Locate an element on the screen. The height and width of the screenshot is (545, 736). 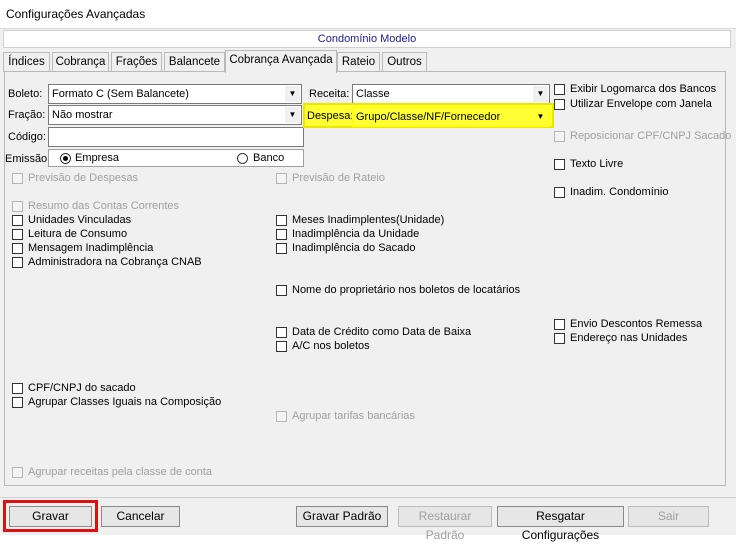
codigo-input is located at coordinates (176, 137).